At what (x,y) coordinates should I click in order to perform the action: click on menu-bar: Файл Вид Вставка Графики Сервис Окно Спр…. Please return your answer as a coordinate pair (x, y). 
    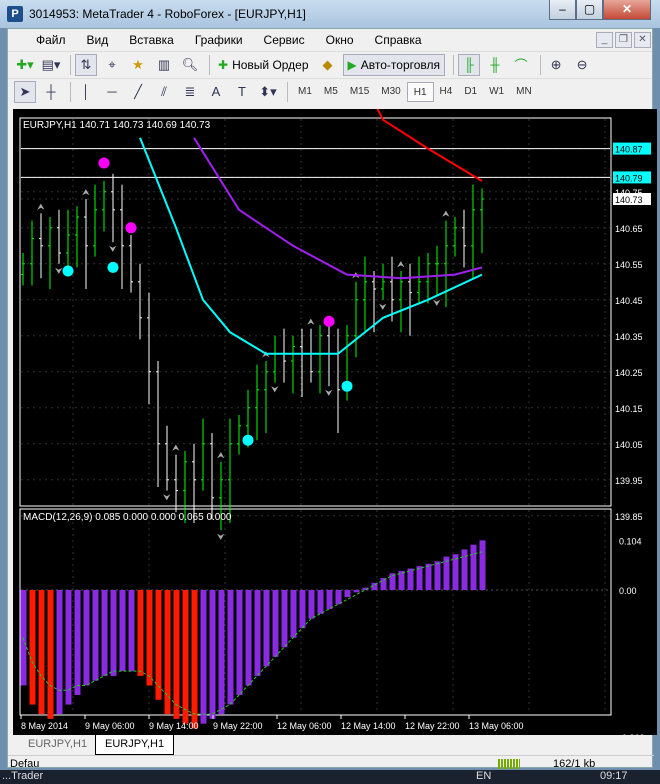
    Looking at the image, I should click on (330, 40).